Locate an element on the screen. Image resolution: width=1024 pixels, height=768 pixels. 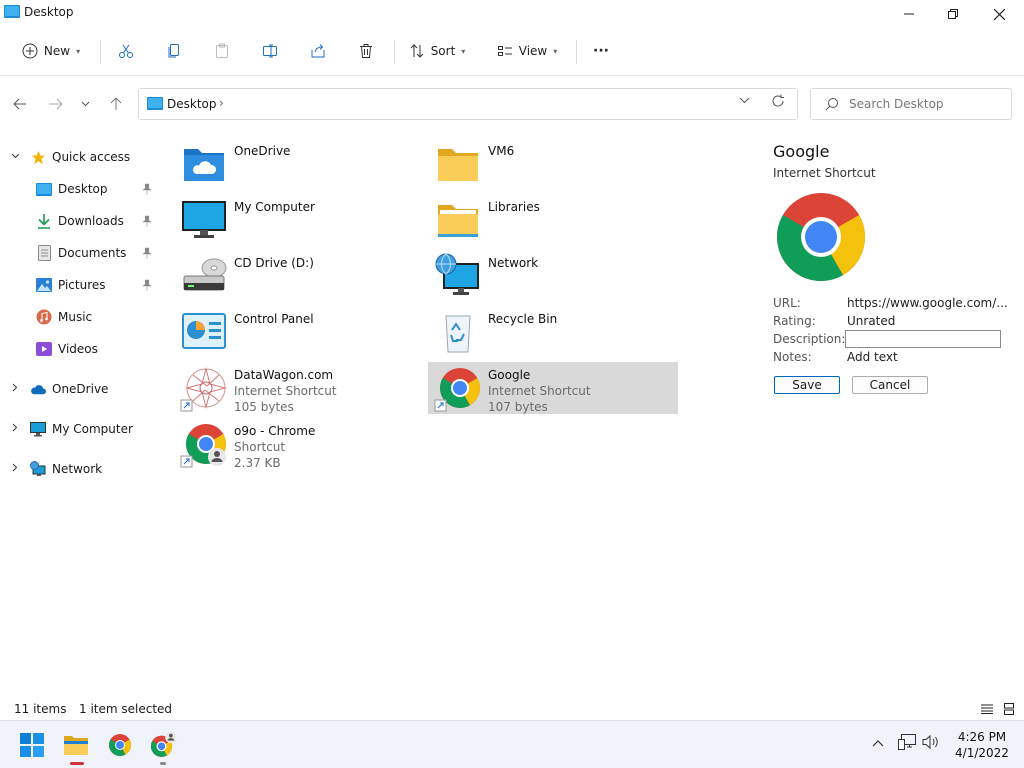
paste-button is located at coordinates (222, 51).